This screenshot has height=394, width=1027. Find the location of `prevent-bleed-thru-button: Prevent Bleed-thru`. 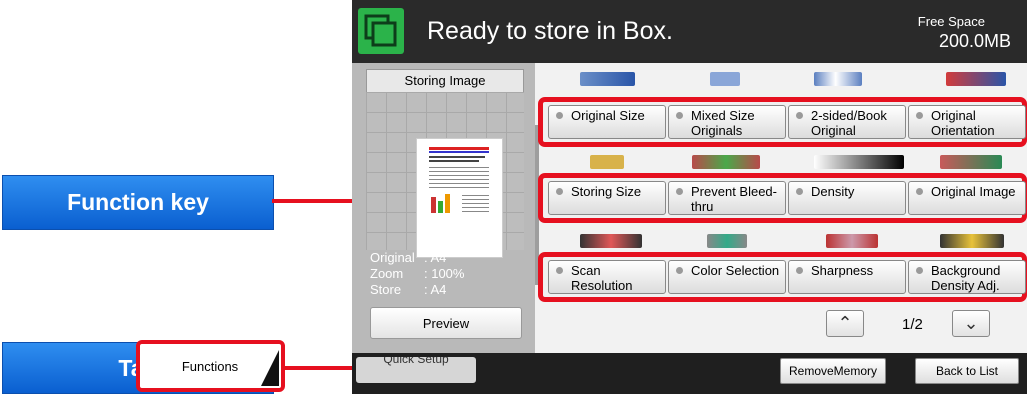

prevent-bleed-thru-button: Prevent Bleed-thru is located at coordinates (727, 198).